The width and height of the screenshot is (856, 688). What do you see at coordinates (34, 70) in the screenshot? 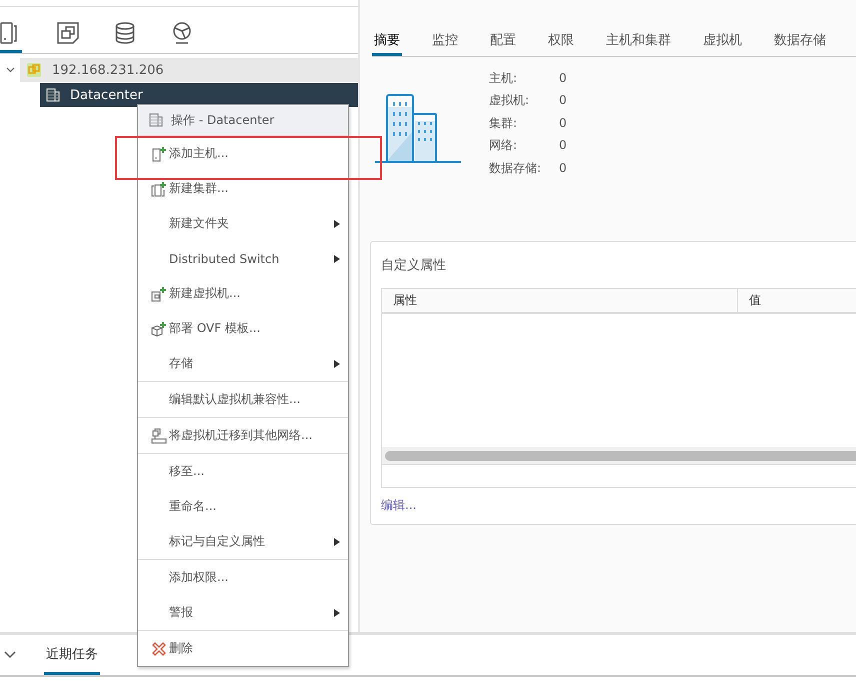
I see `vcenter-icon` at bounding box center [34, 70].